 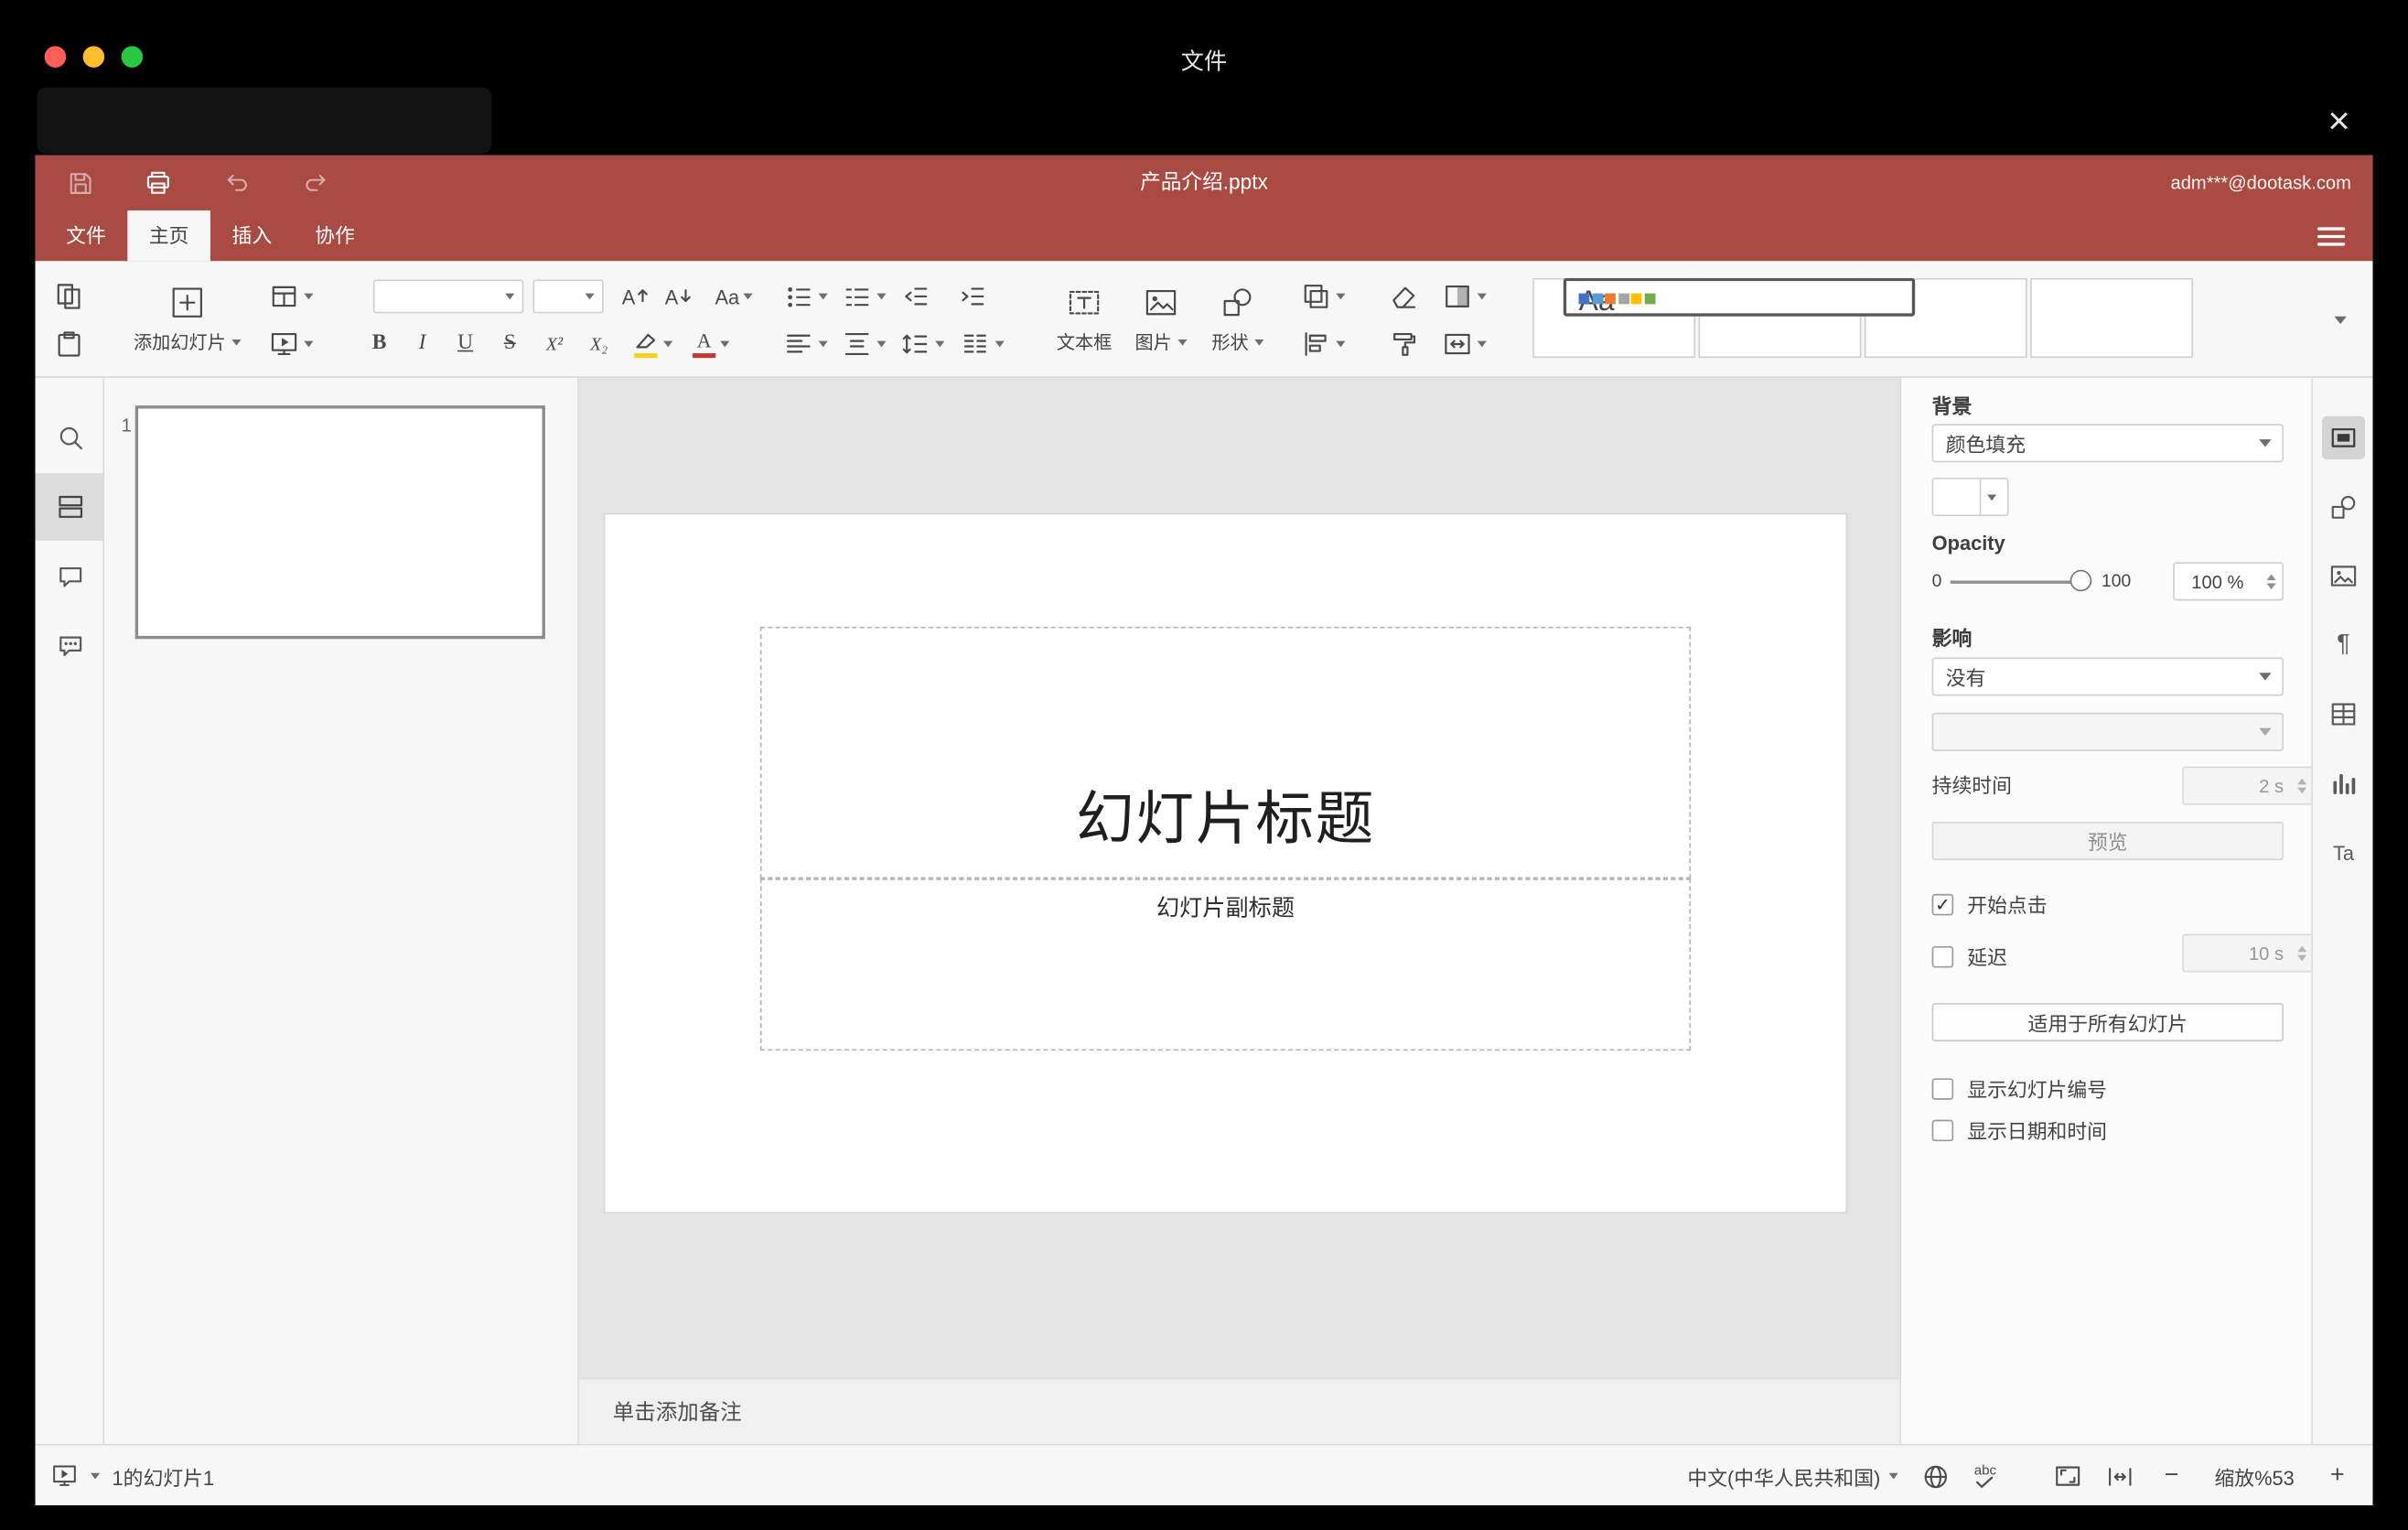 I want to click on strikethrough-button: S, so click(x=510, y=343).